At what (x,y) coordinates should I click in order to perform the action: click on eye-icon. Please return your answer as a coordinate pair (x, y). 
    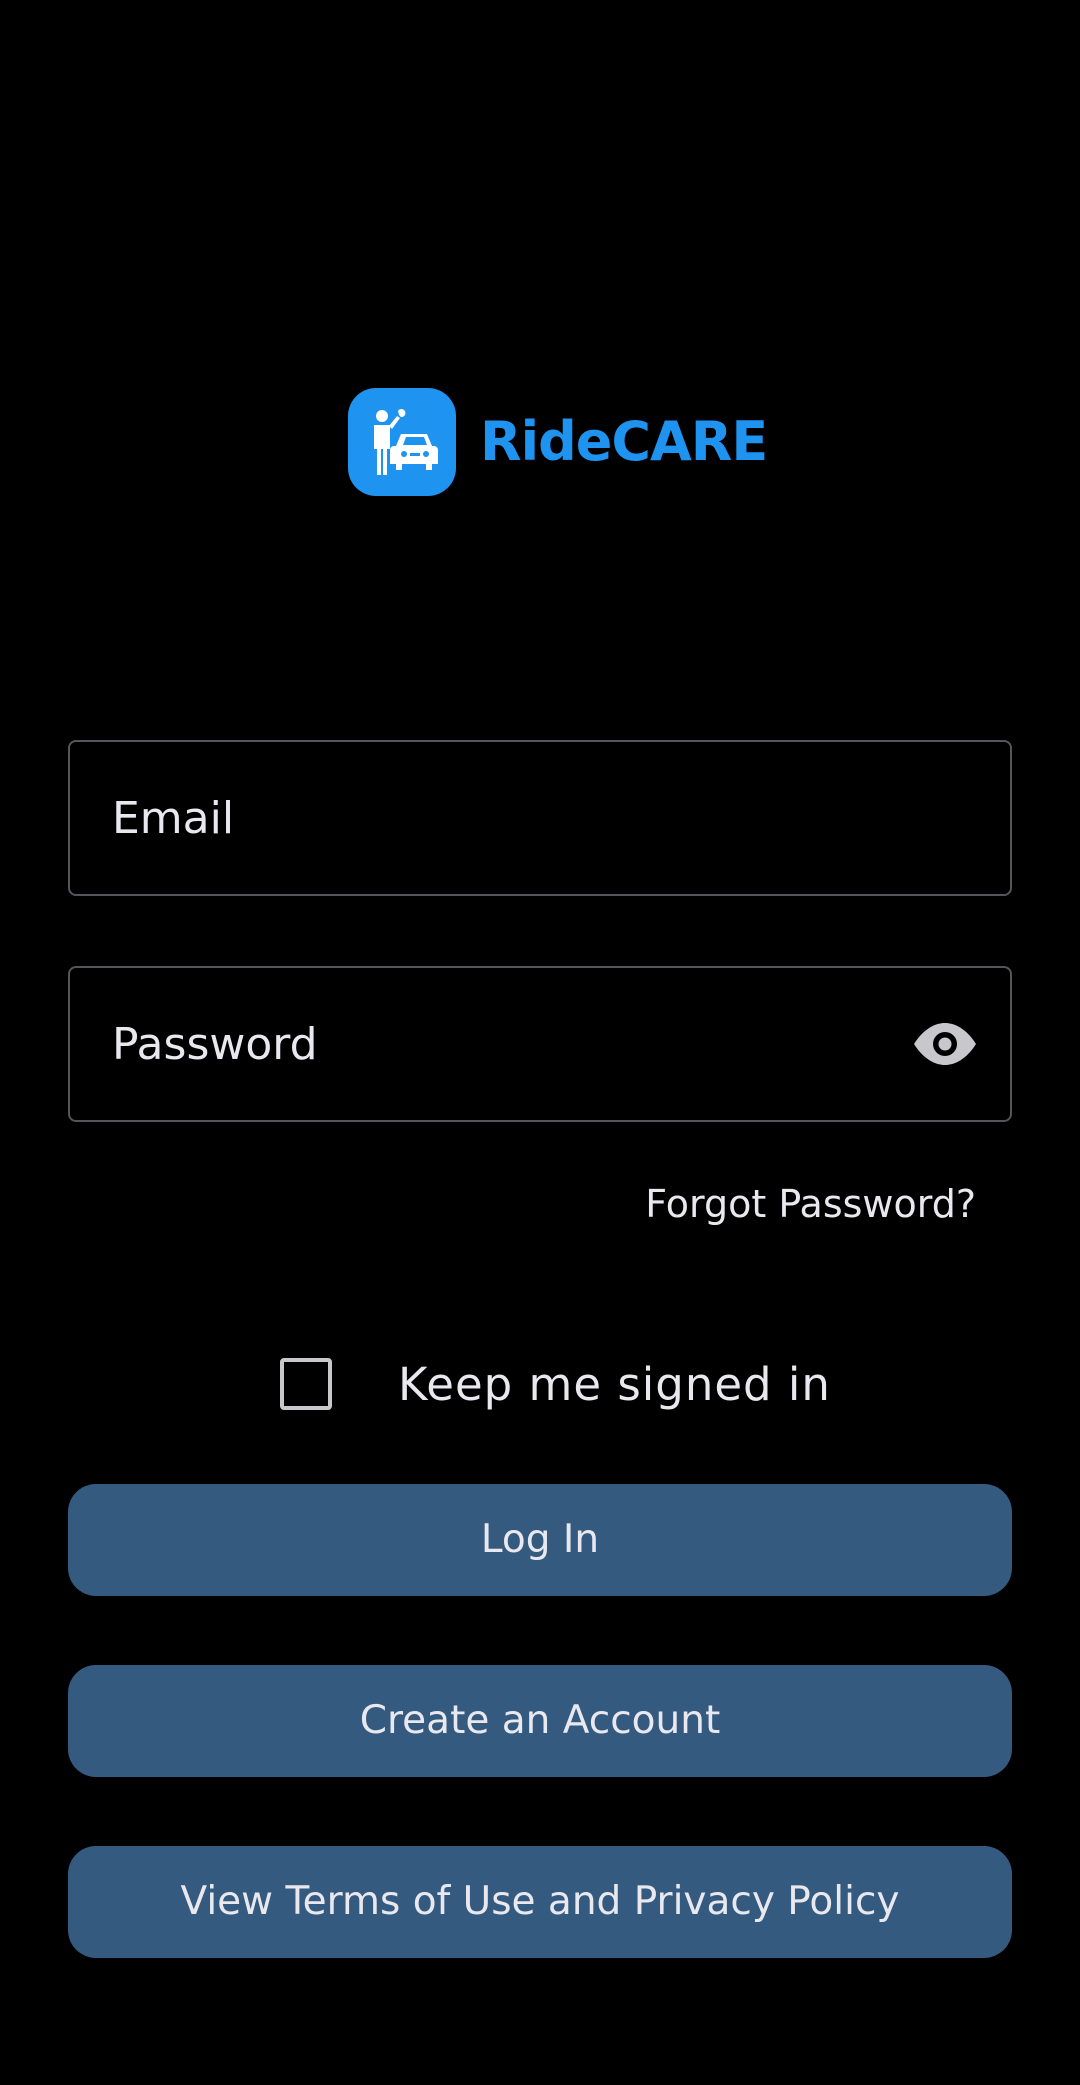
    Looking at the image, I should click on (945, 1044).